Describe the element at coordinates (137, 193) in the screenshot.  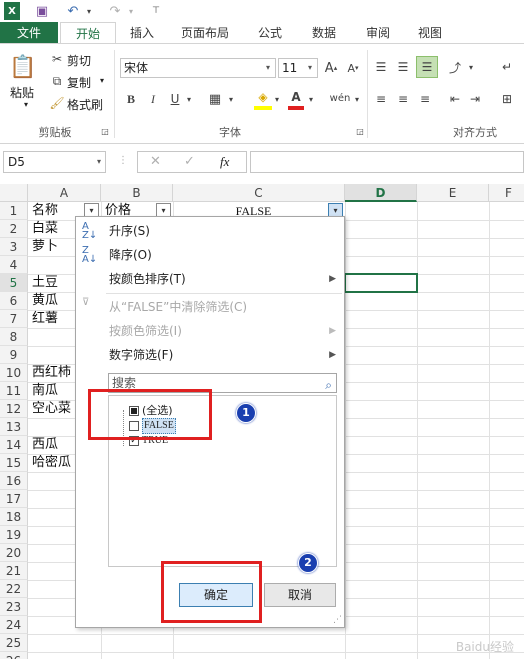
I see `column-header-b: B` at that location.